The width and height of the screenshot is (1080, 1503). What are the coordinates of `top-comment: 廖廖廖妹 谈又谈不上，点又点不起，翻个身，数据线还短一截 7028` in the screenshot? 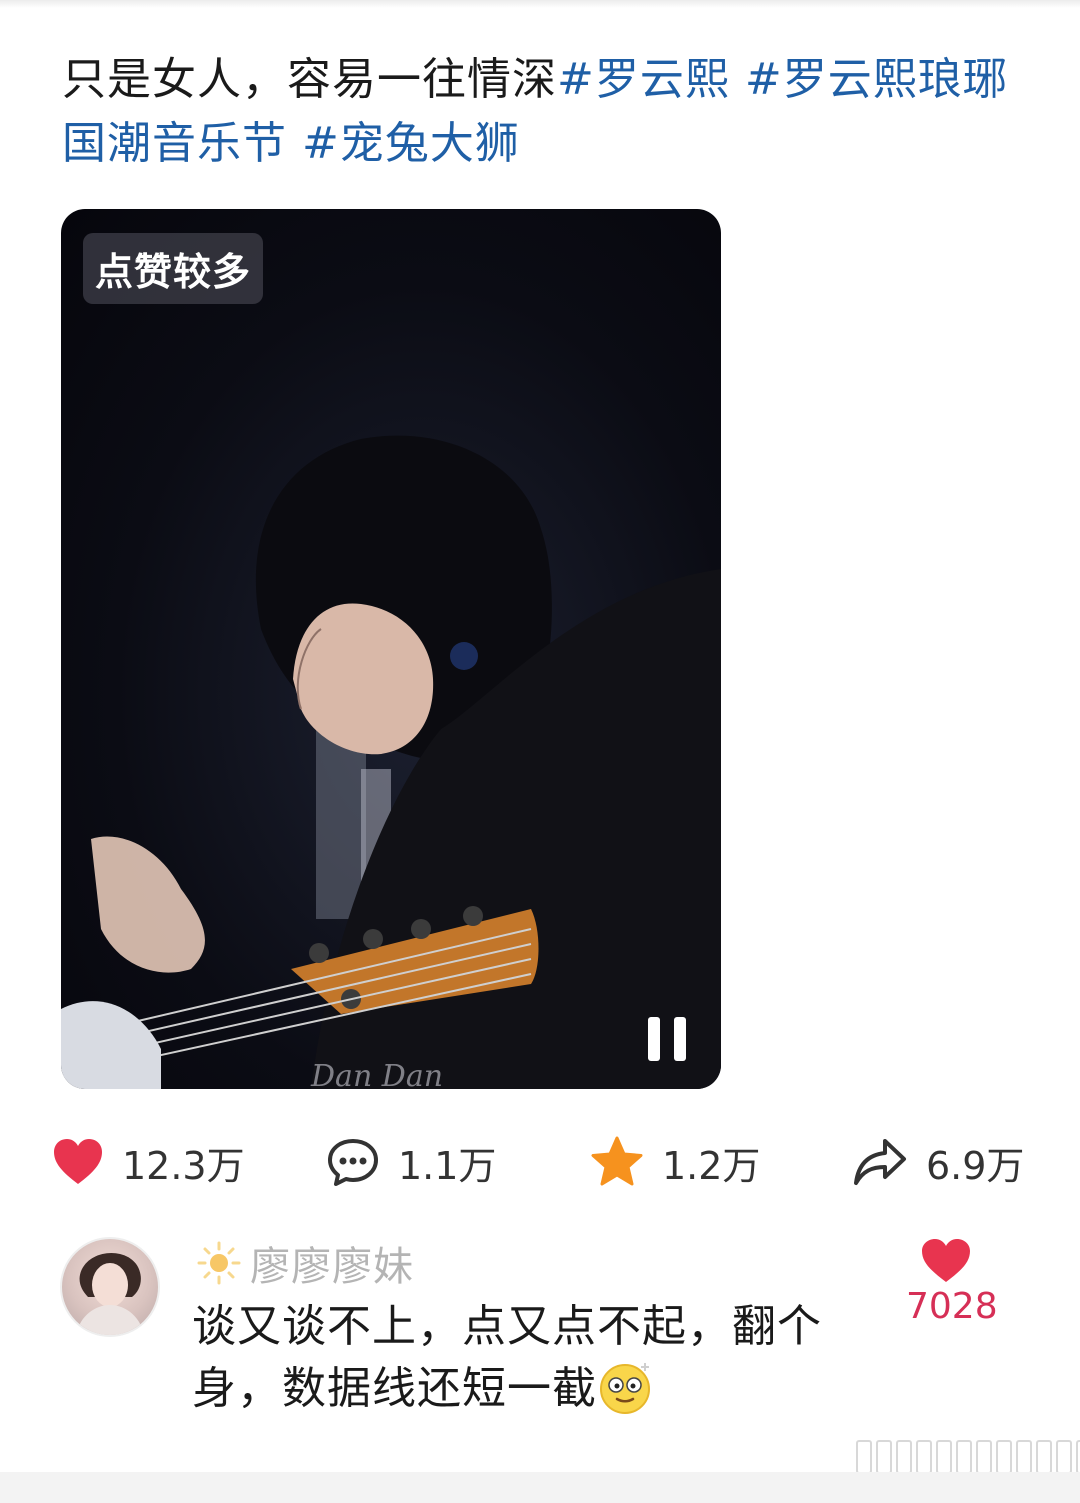 It's located at (540, 1332).